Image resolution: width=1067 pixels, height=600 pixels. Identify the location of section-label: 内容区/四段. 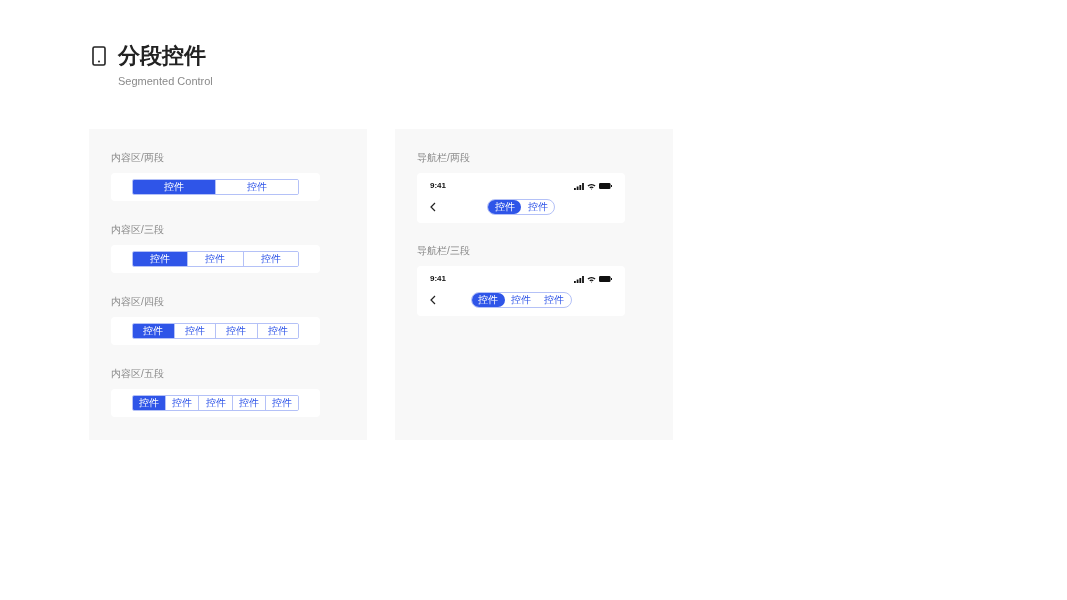
(138, 302).